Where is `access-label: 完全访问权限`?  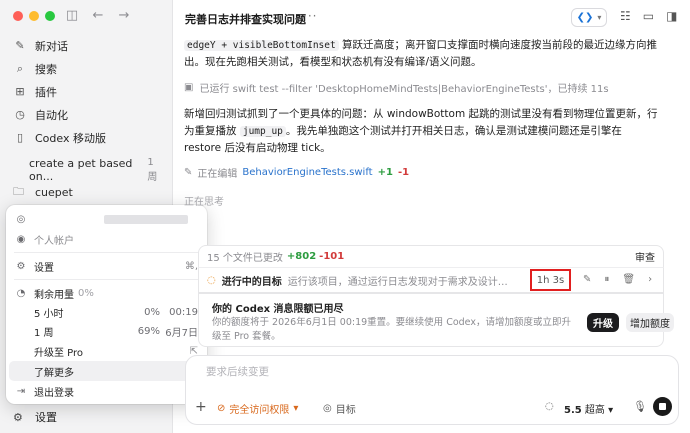 access-label: 完全访问权限 is located at coordinates (259, 410).